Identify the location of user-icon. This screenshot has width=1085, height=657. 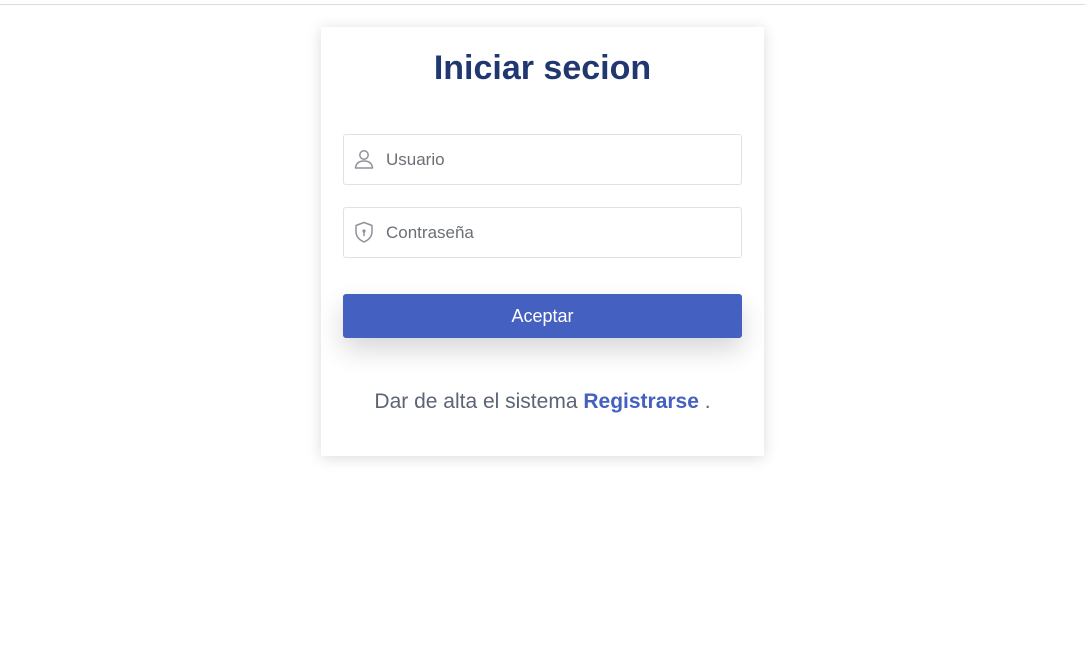
(364, 159).